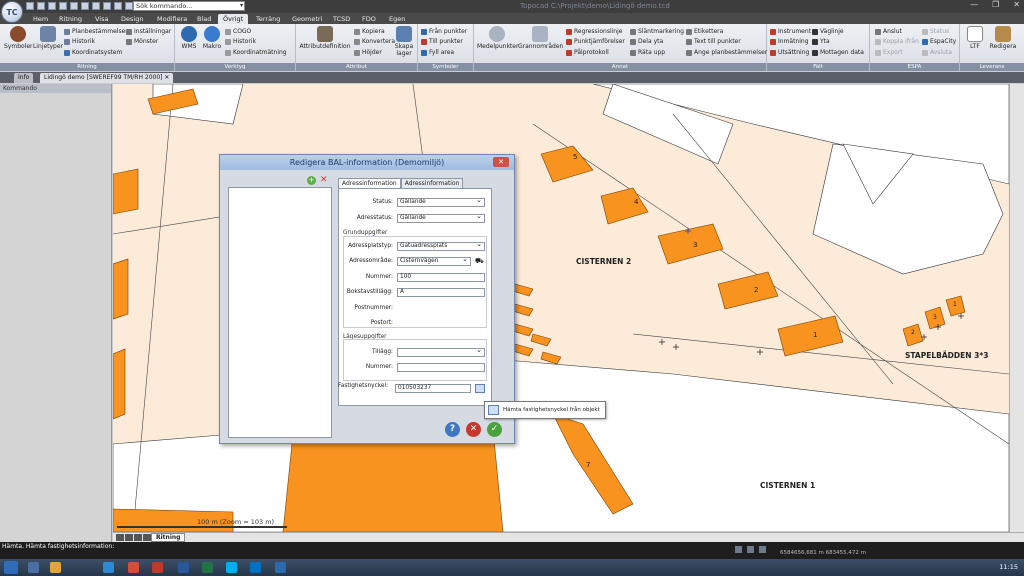  What do you see at coordinates (30, 6) in the screenshot?
I see `new-icon` at bounding box center [30, 6].